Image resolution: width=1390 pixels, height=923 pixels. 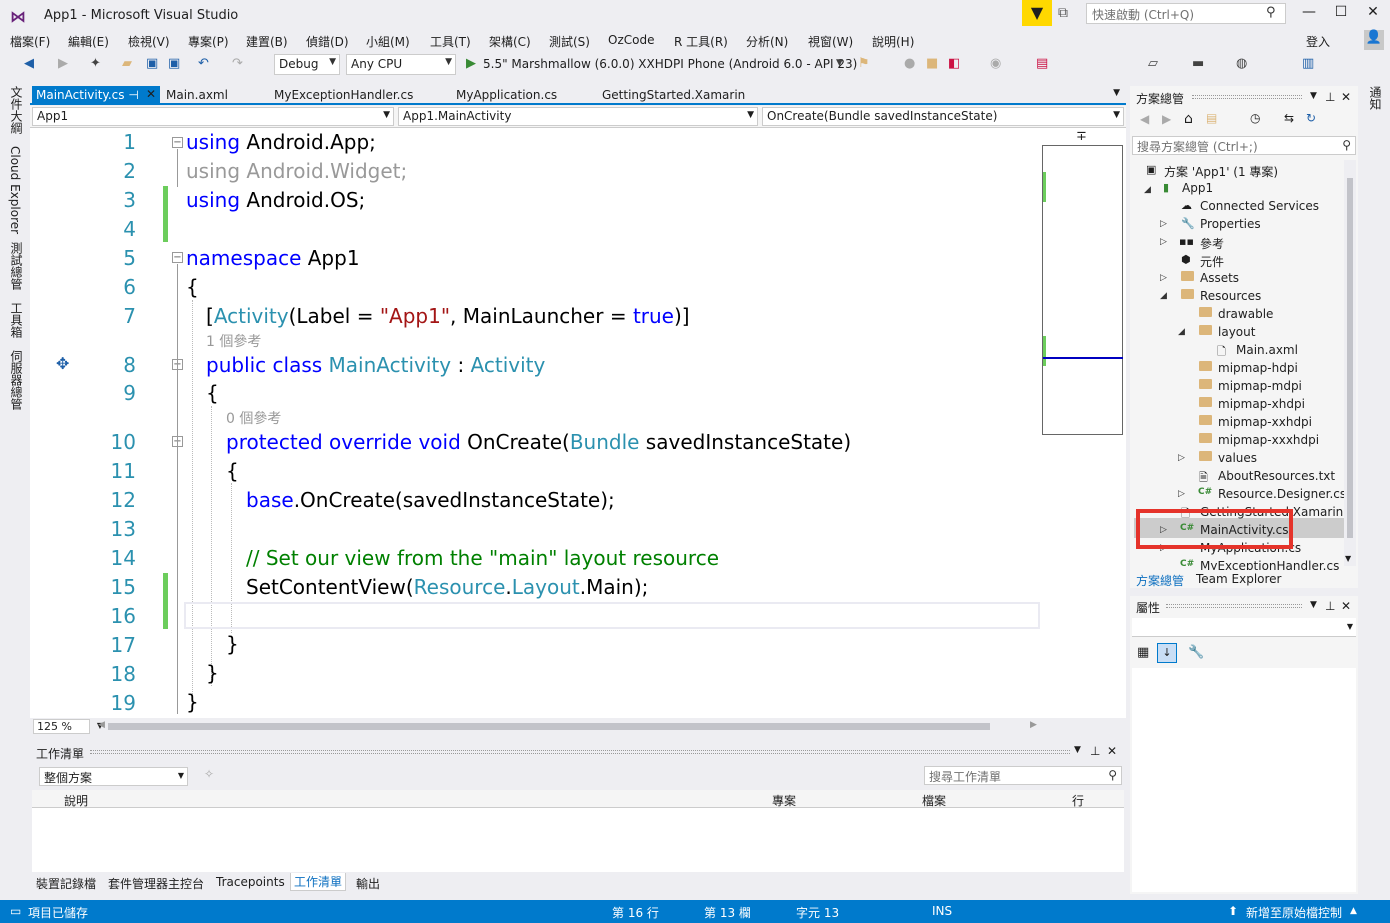 What do you see at coordinates (113, 776) in the screenshot?
I see `task-scope-select: 整個方案 ▼` at bounding box center [113, 776].